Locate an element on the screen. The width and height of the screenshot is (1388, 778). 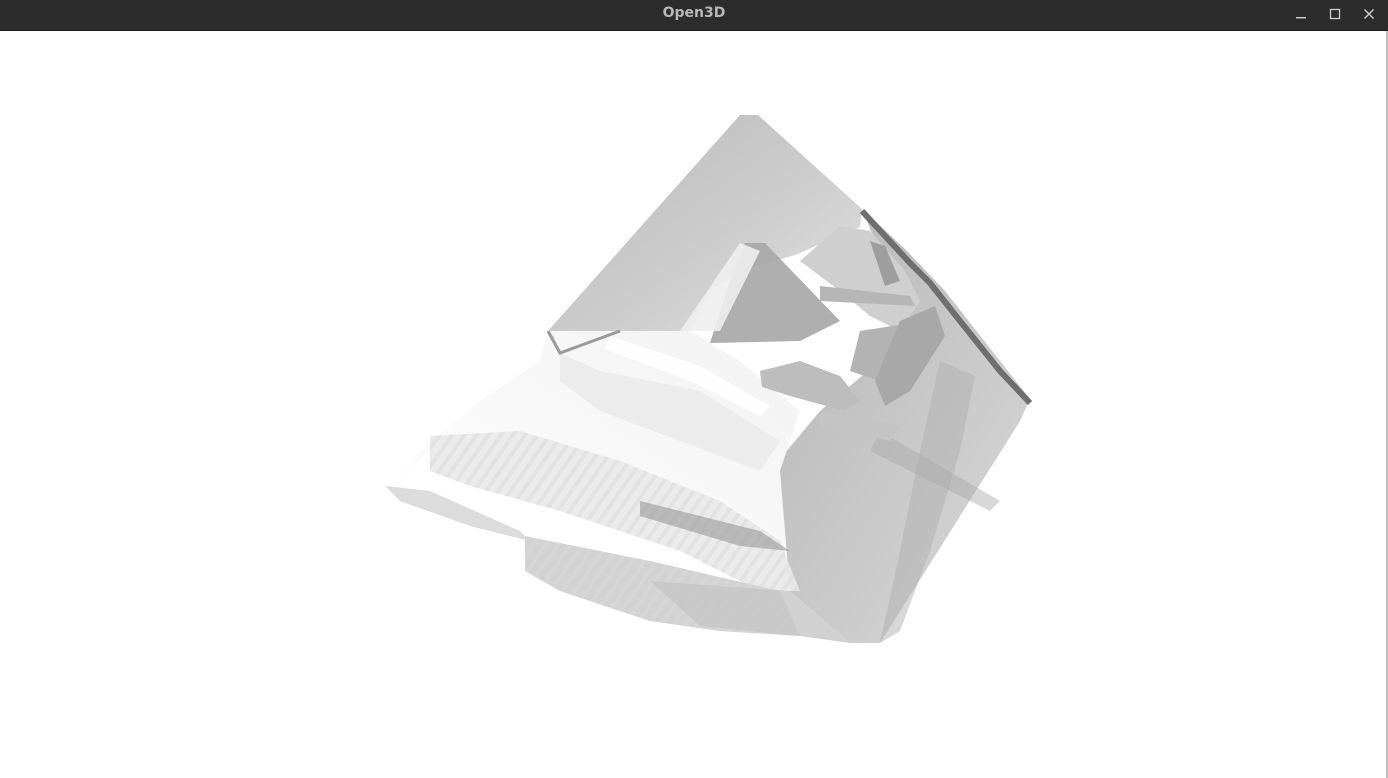
close-button is located at coordinates (1369, 14).